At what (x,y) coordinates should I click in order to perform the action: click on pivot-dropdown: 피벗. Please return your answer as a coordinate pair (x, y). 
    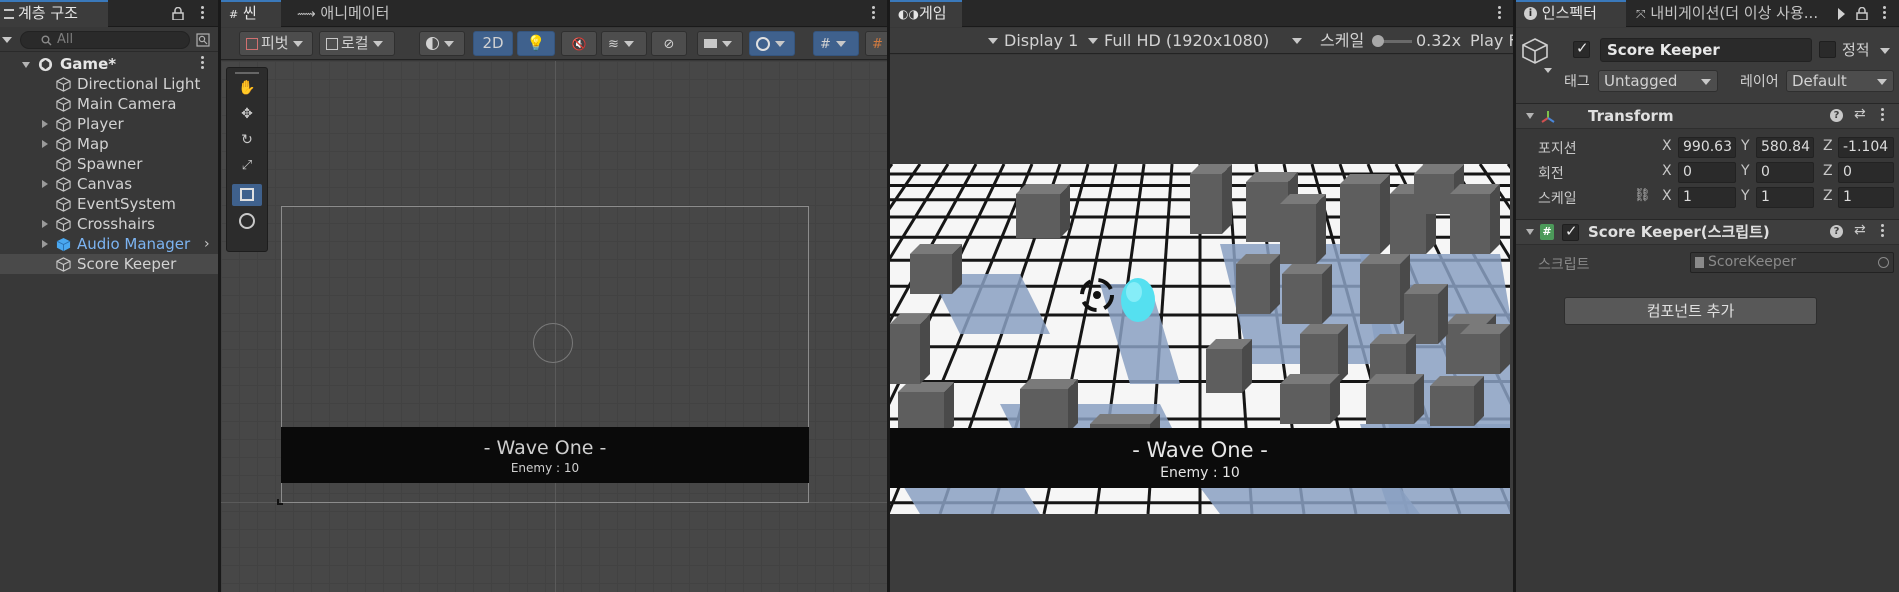
    Looking at the image, I should click on (276, 43).